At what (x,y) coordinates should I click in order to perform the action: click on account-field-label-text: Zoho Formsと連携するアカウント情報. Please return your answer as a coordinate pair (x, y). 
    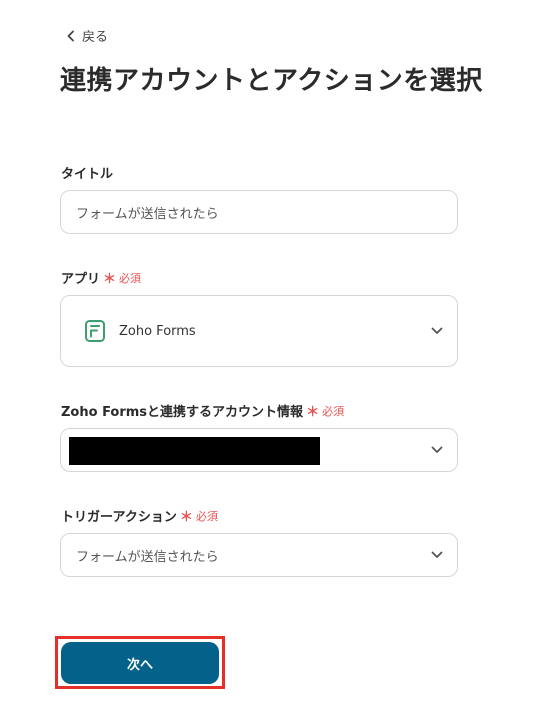
    Looking at the image, I should click on (182, 412).